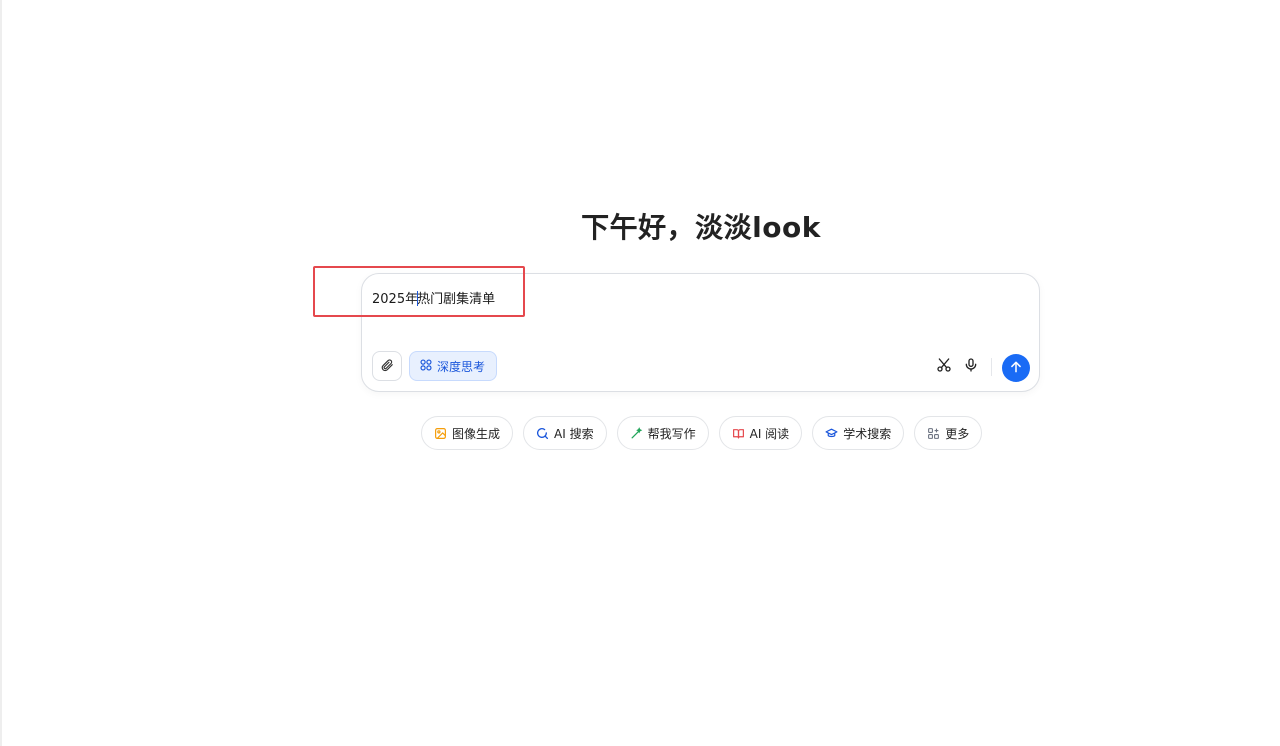  I want to click on ai-search-icon, so click(542, 433).